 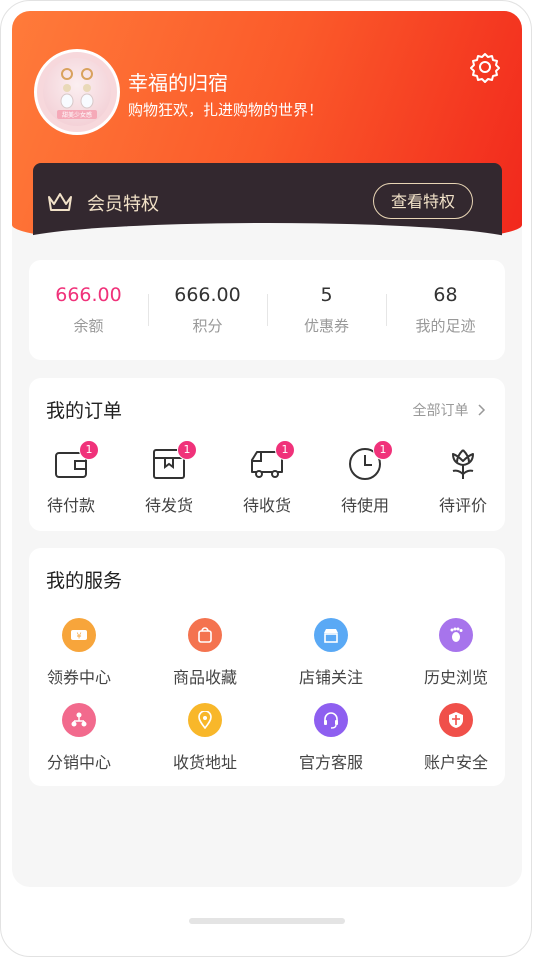 What do you see at coordinates (79, 743) in the screenshot?
I see `service-distribution: 分销中心` at bounding box center [79, 743].